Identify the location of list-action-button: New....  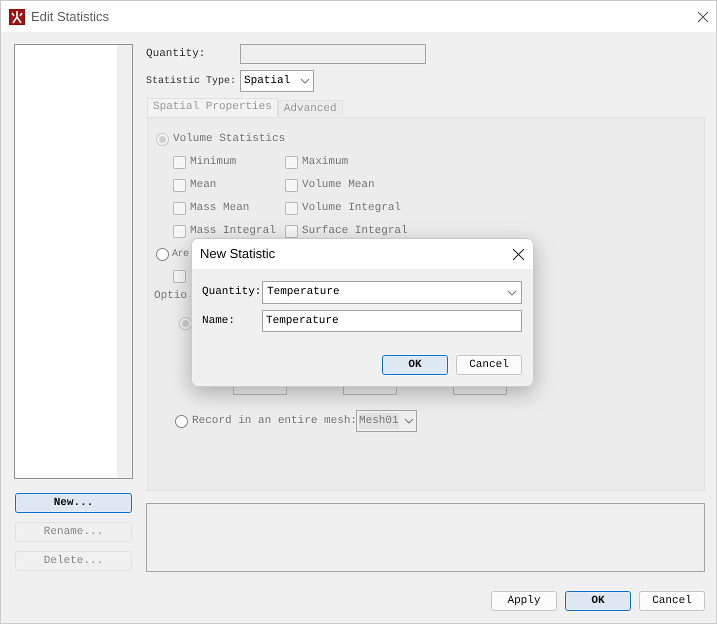
(73, 503).